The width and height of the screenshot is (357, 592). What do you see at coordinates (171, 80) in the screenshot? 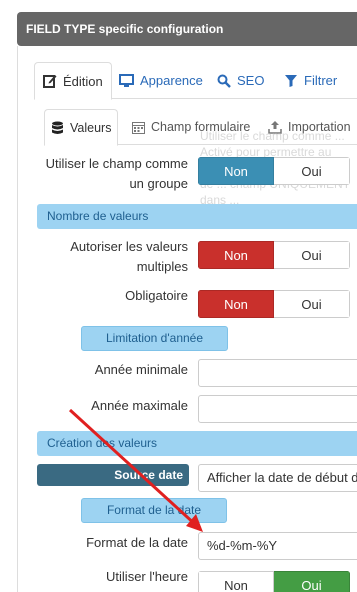
I see `tab-apparence-label: Apparence` at bounding box center [171, 80].